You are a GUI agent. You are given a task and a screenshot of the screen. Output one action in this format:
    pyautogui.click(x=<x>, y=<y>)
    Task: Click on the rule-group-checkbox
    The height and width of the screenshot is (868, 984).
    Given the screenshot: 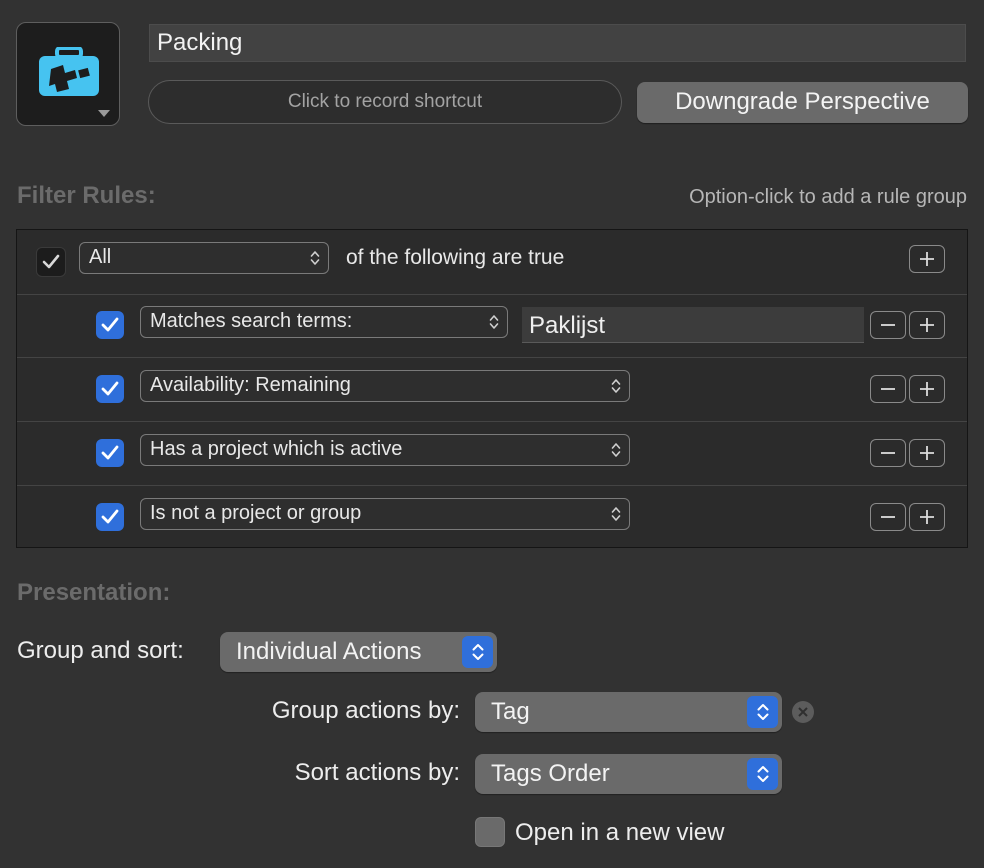 What is the action you would take?
    pyautogui.click(x=51, y=262)
    